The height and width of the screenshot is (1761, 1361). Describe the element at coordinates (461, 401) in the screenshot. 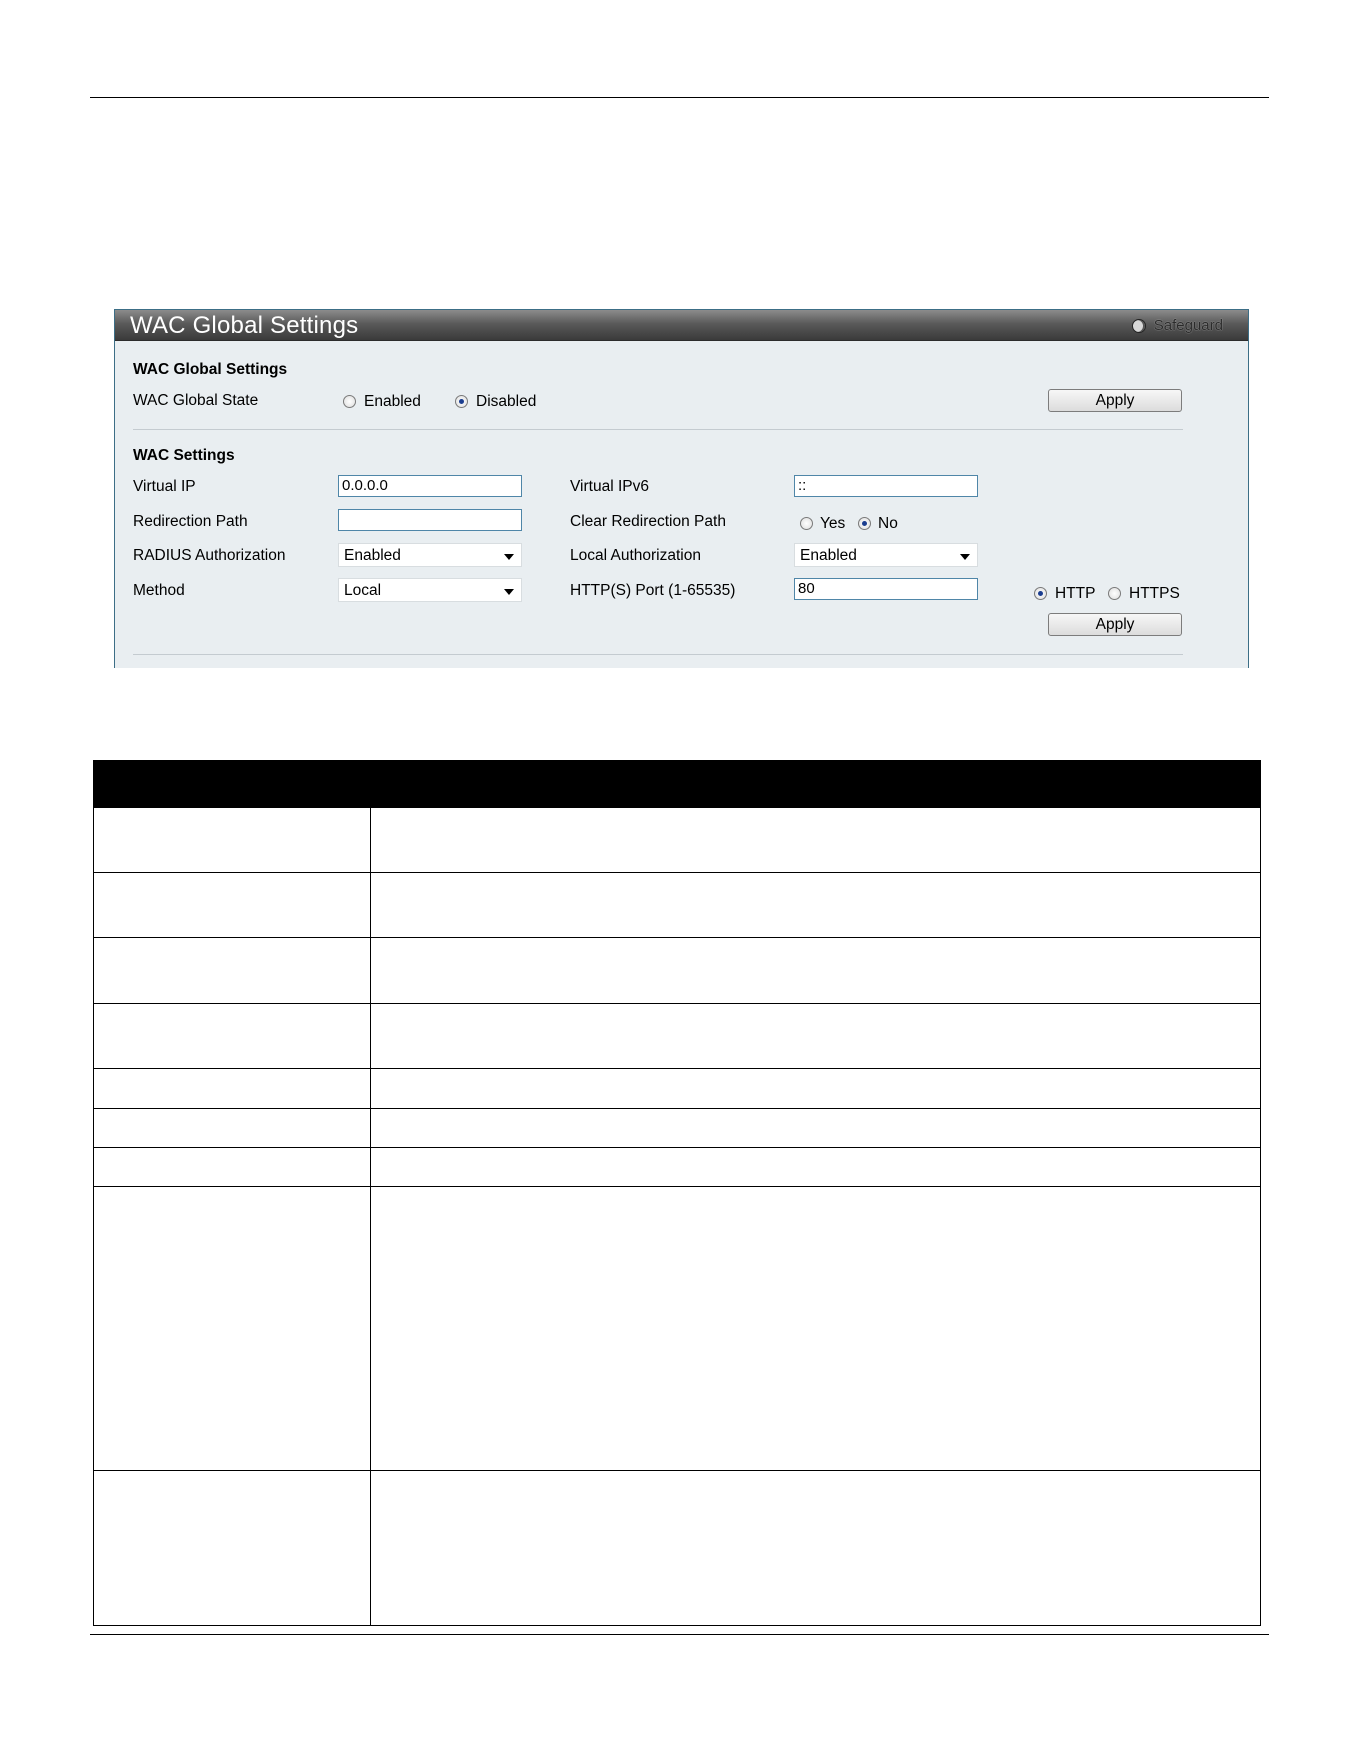

I see `global-state-disabled-radio` at that location.